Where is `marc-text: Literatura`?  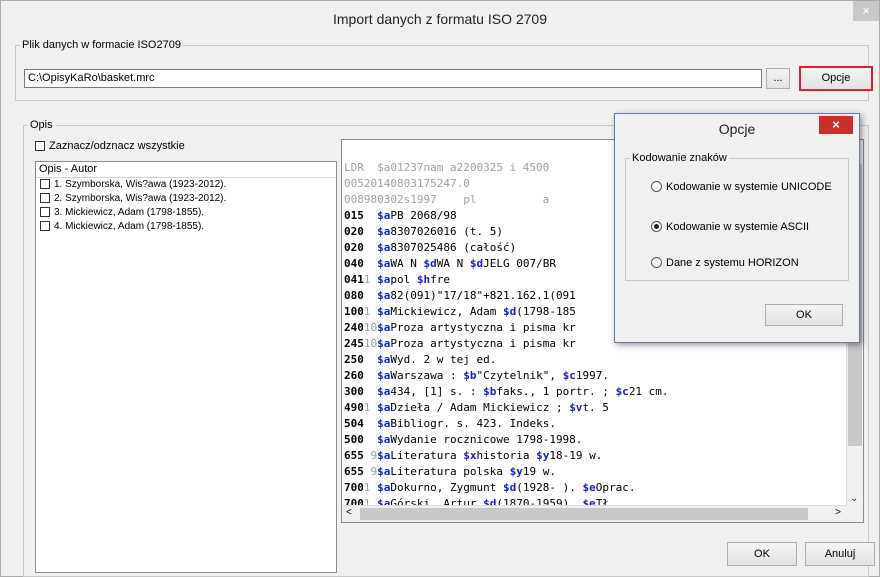
marc-text: Literatura is located at coordinates (427, 455).